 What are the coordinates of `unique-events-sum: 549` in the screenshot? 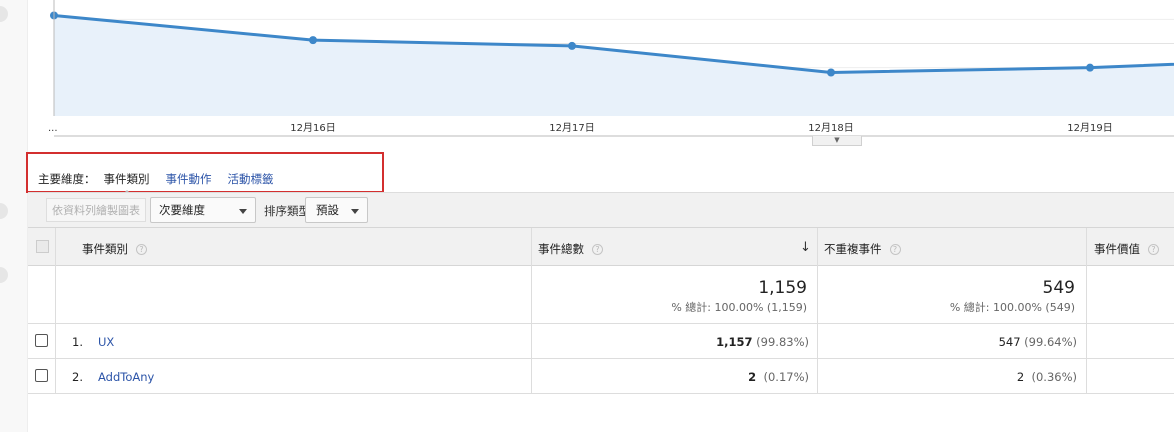 It's located at (1058, 288).